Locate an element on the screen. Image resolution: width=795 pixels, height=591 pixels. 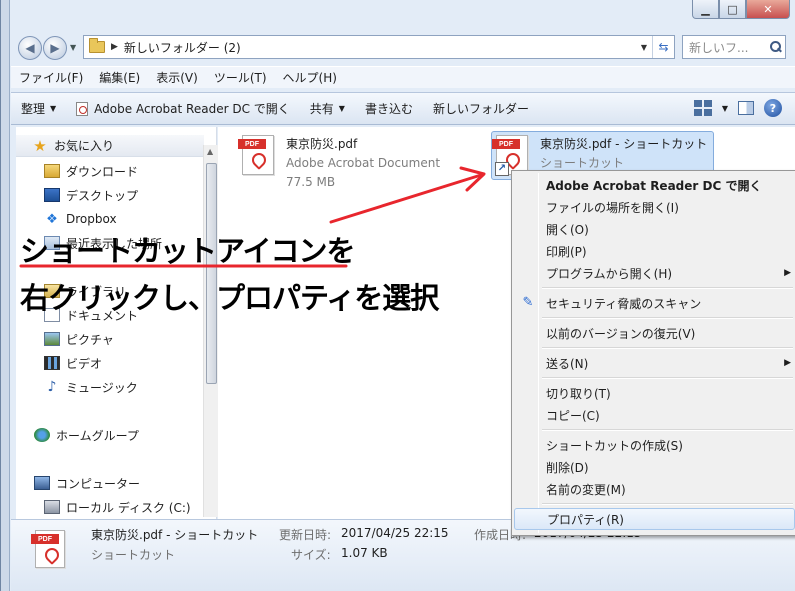
file-info: 東京防災.pdf Adobe Acrobat Document 77.5 MB is located at coordinates (363, 163).